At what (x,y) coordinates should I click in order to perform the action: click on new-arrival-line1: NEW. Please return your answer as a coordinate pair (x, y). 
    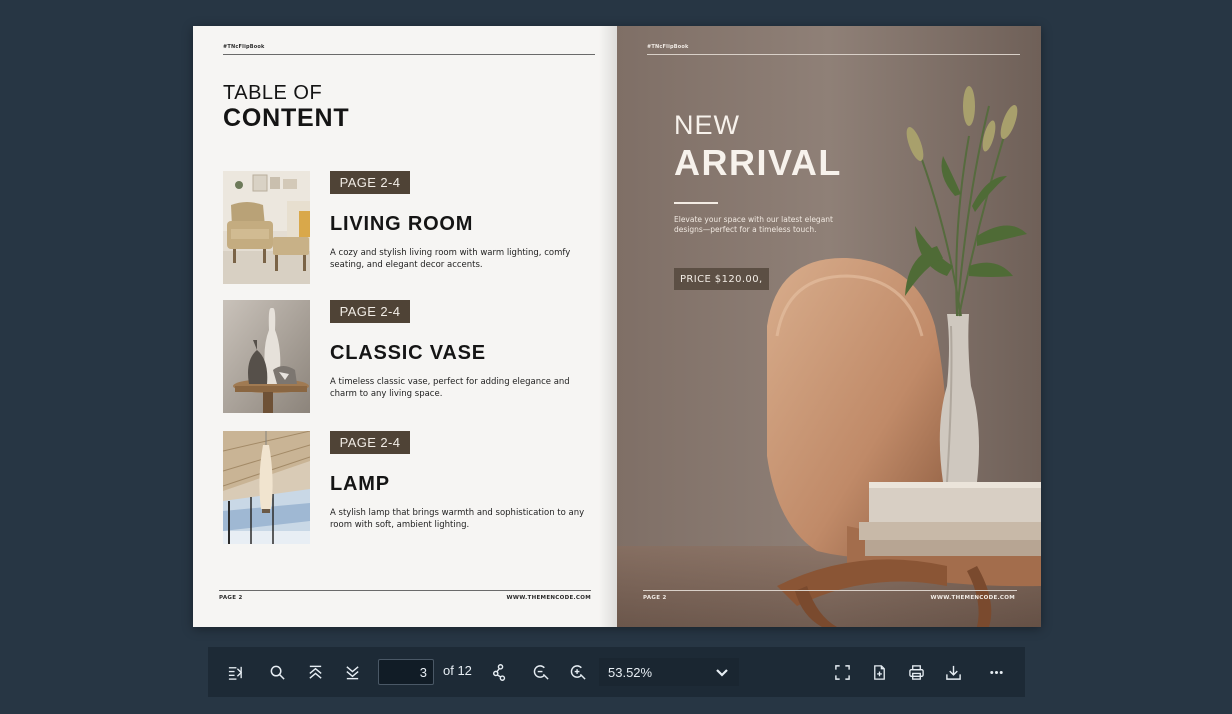
    Looking at the image, I should click on (707, 125).